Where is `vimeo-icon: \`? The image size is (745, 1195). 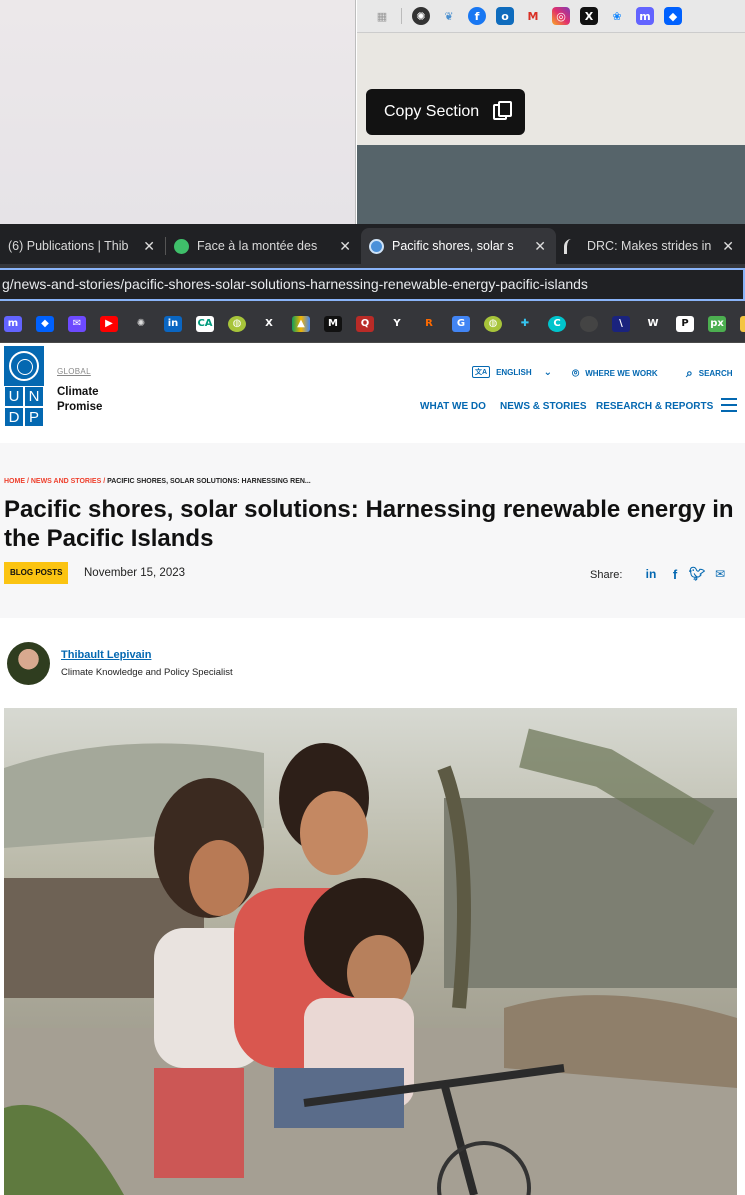
vimeo-icon: \ is located at coordinates (621, 323).